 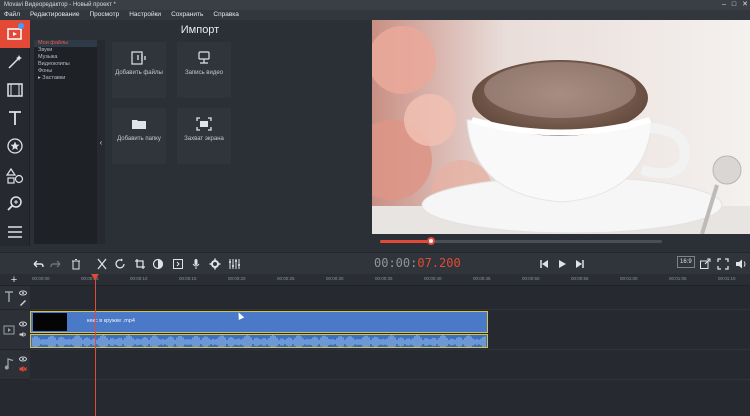 What do you see at coordinates (145, 15) in the screenshot?
I see `menu-settings: Настройки` at bounding box center [145, 15].